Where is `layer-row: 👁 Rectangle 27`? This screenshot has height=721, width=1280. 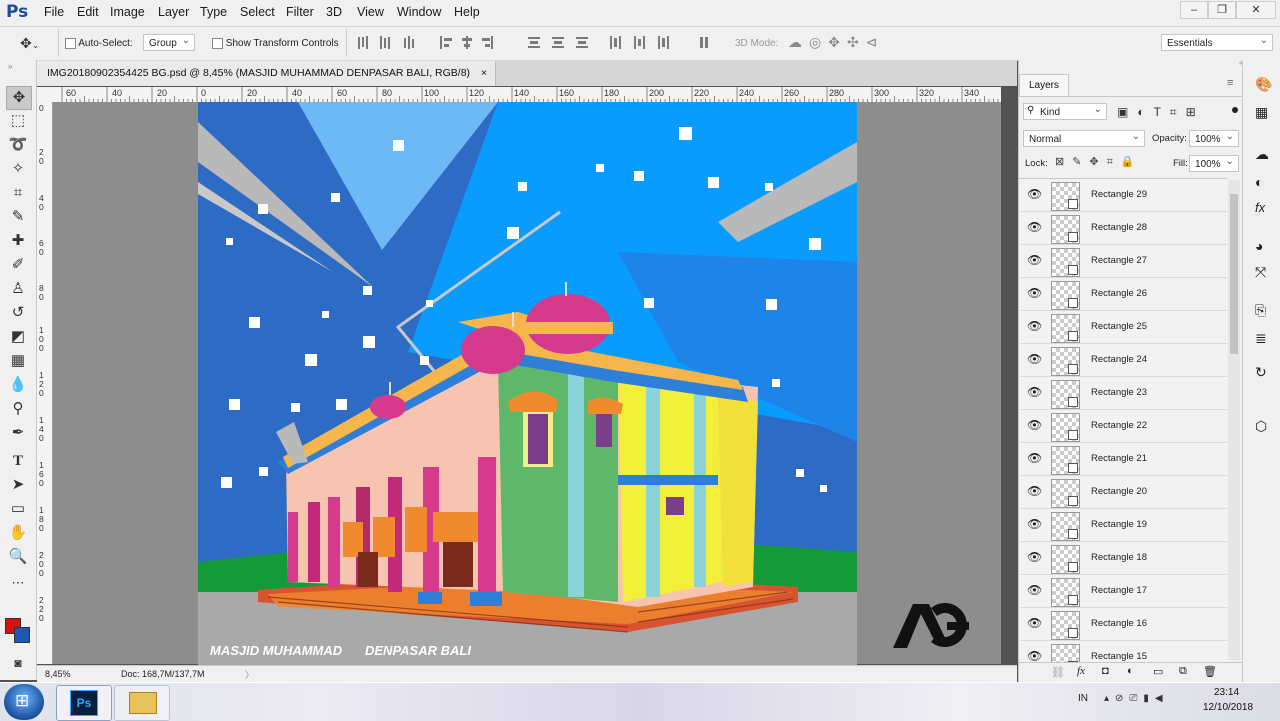 layer-row: 👁 Rectangle 27 is located at coordinates (1124, 261).